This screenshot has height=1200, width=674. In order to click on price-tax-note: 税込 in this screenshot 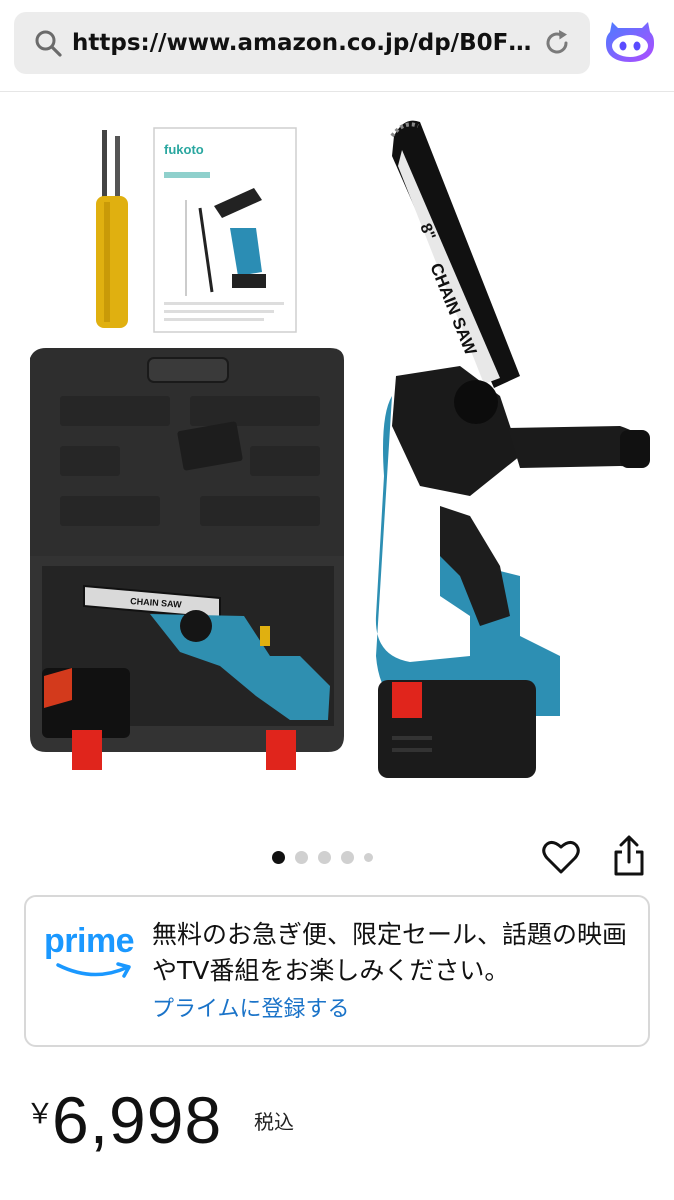, I will do `click(274, 1122)`.